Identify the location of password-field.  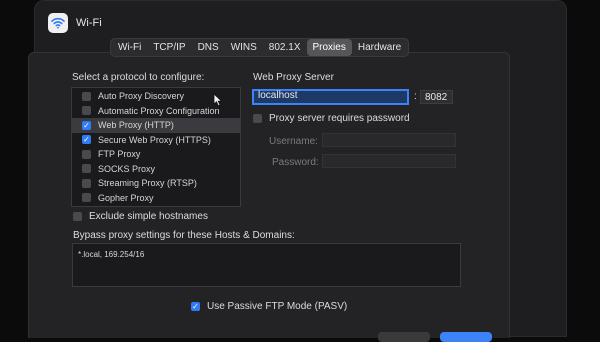
(389, 161).